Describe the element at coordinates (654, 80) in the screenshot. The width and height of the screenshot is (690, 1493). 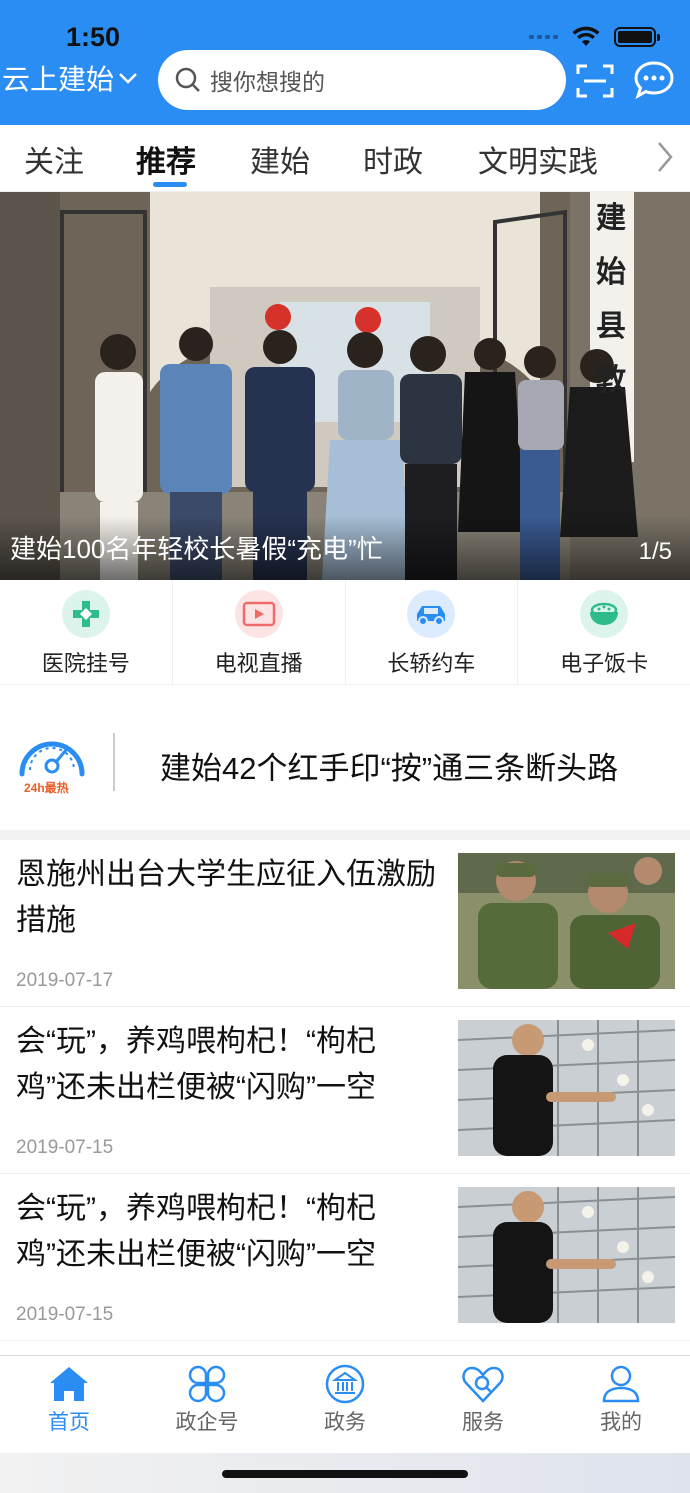
I see `message-icon` at that location.